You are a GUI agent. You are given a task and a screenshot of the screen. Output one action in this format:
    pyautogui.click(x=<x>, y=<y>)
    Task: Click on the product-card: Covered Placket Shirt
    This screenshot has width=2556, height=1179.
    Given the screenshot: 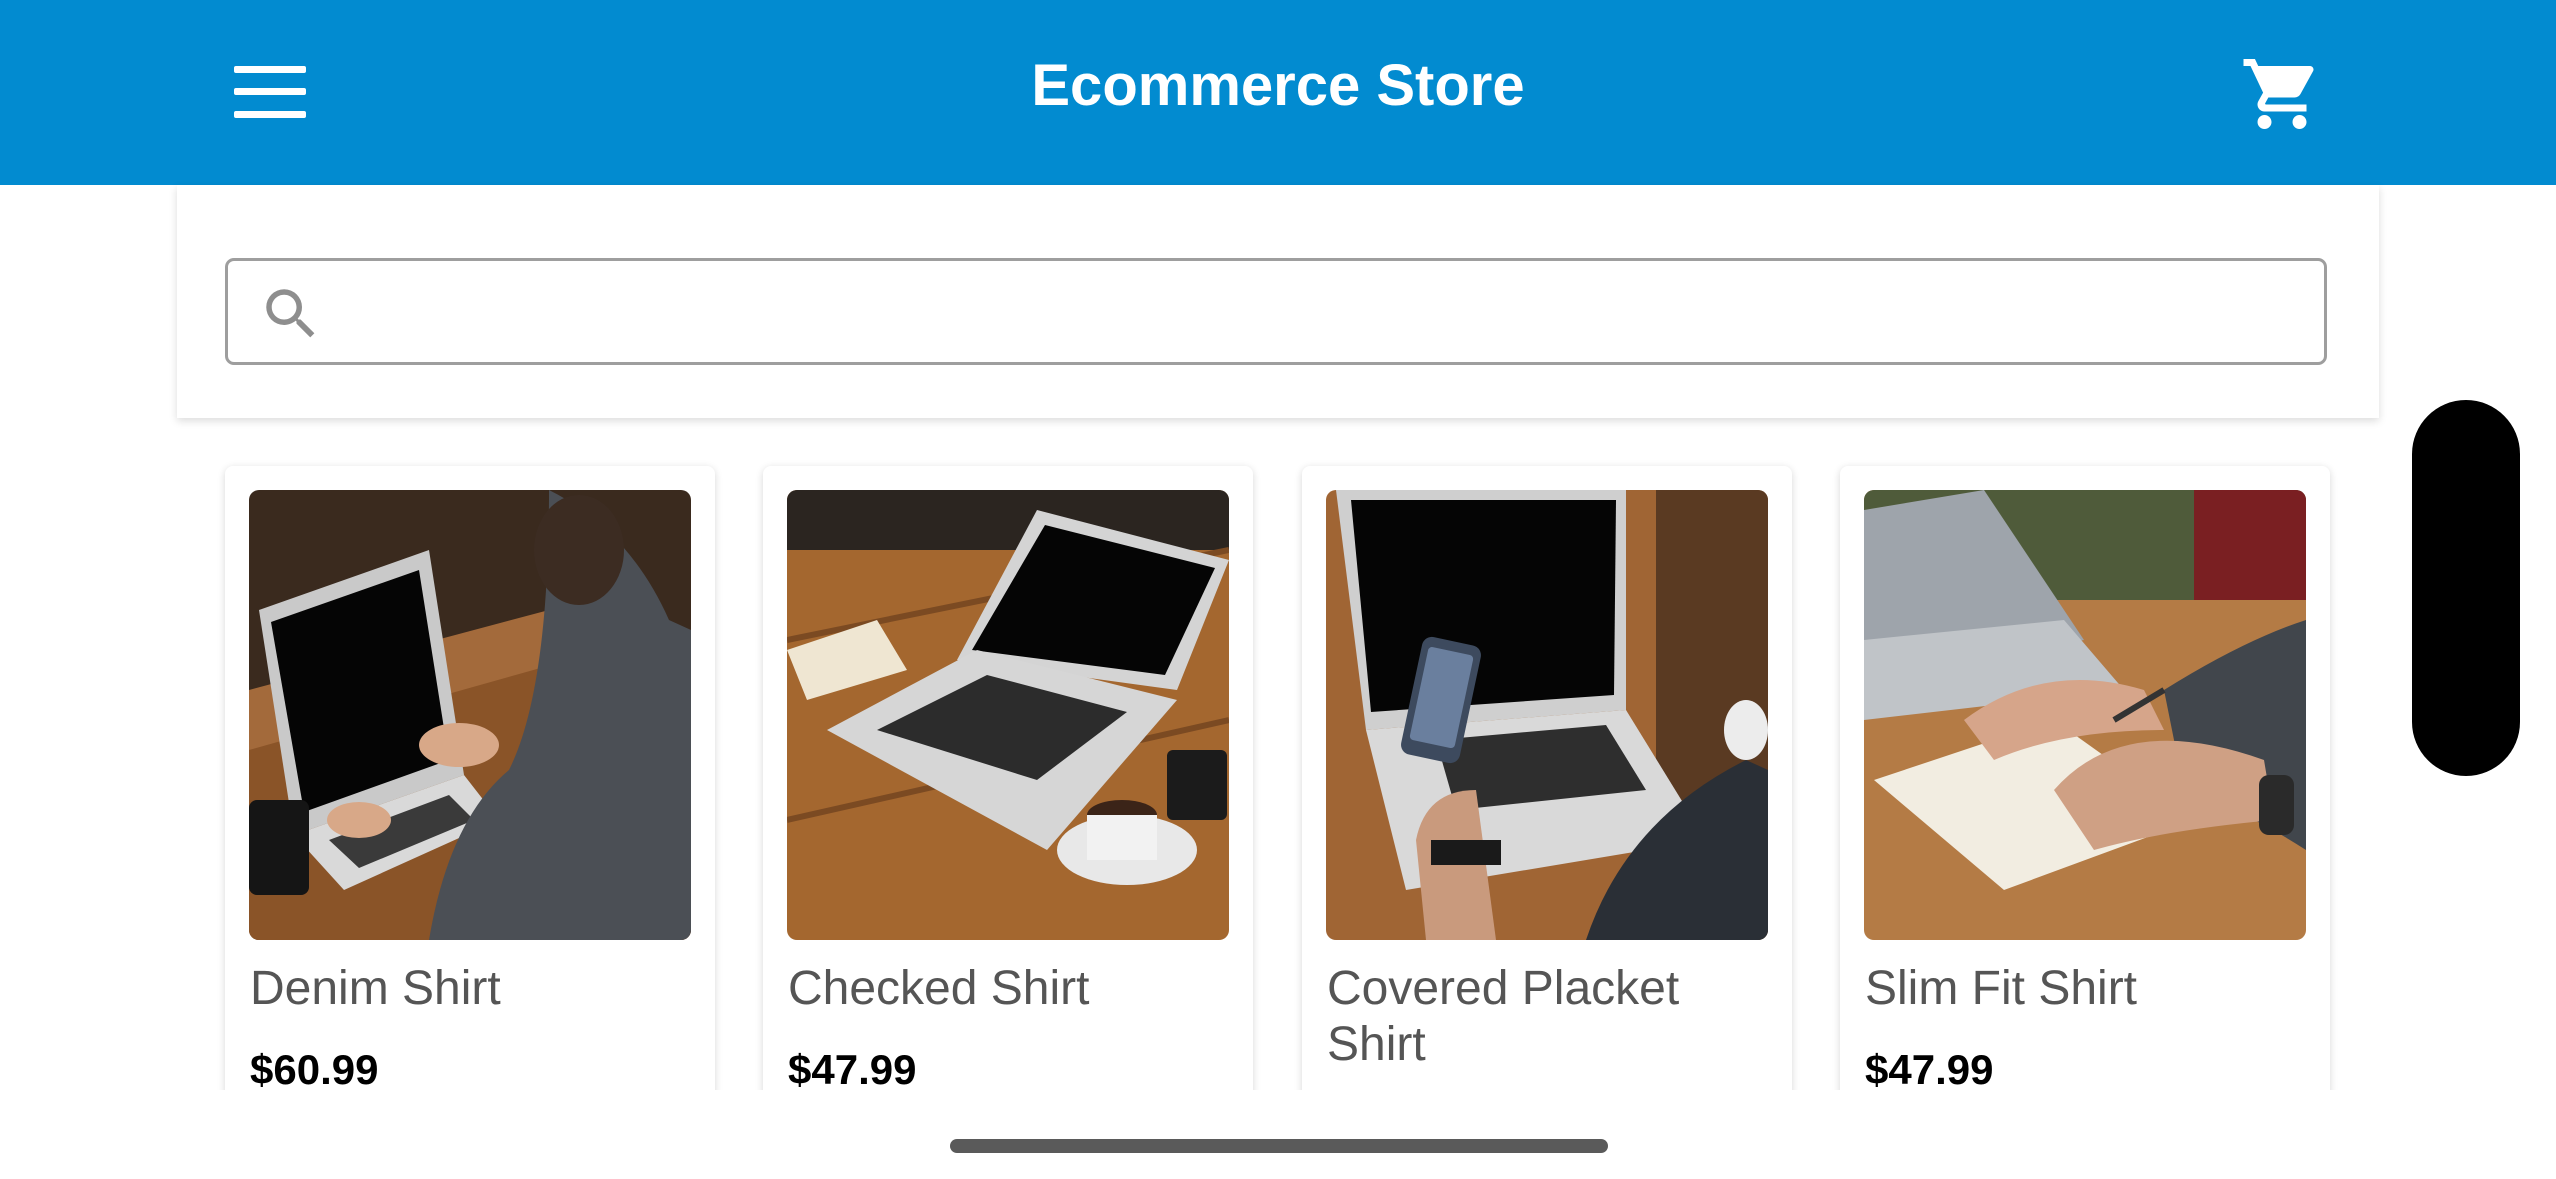 What is the action you would take?
    pyautogui.click(x=1547, y=778)
    